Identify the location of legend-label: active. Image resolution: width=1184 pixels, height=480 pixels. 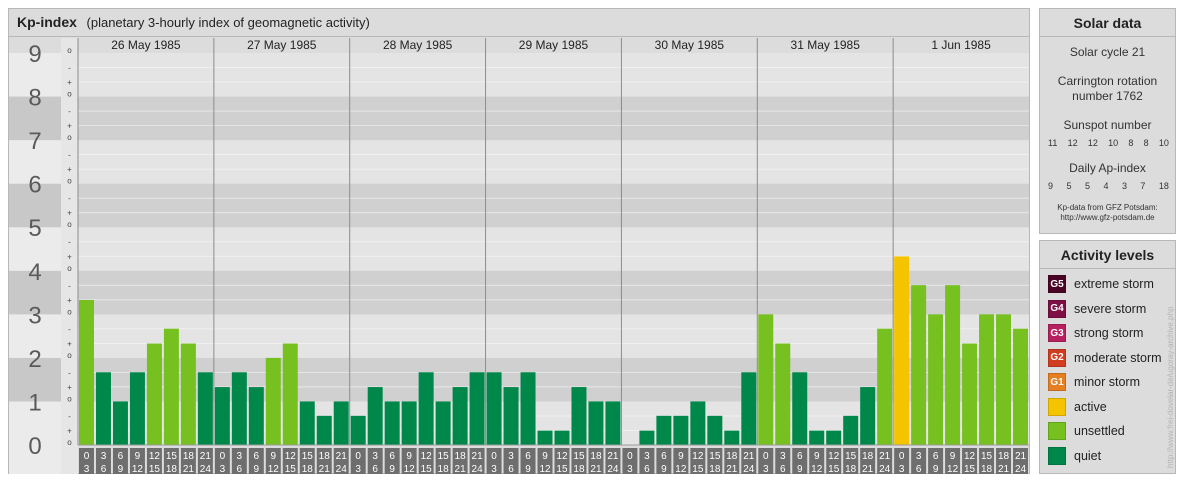
(1090, 406).